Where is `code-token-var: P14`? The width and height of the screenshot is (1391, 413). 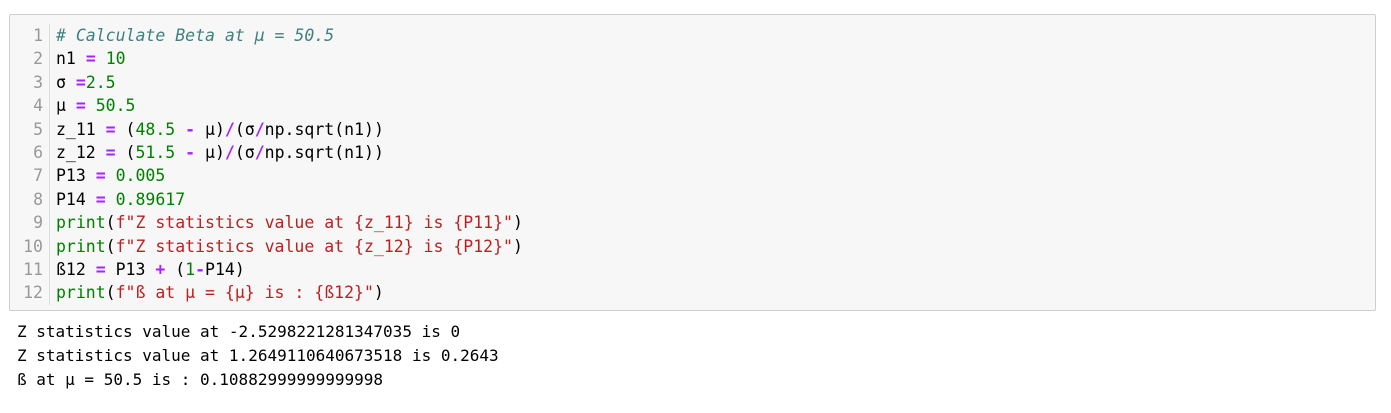 code-token-var: P14 is located at coordinates (76, 199).